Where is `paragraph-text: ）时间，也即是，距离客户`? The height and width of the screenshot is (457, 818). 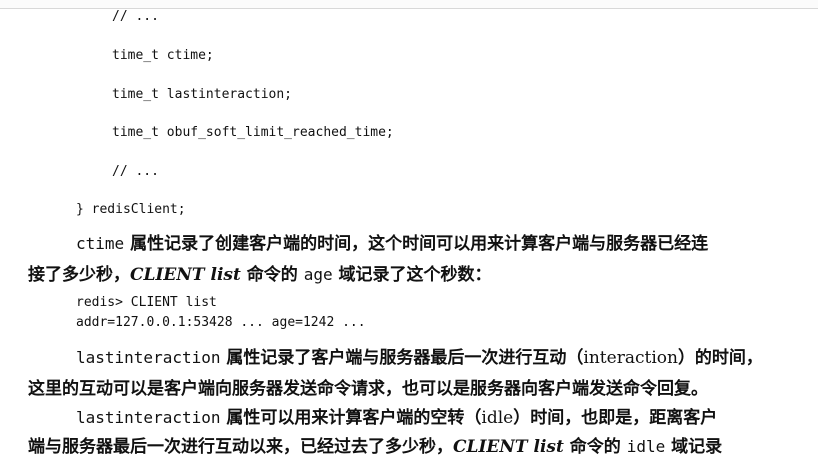
paragraph-text: ）时间，也即是，距离客户 is located at coordinates (615, 418).